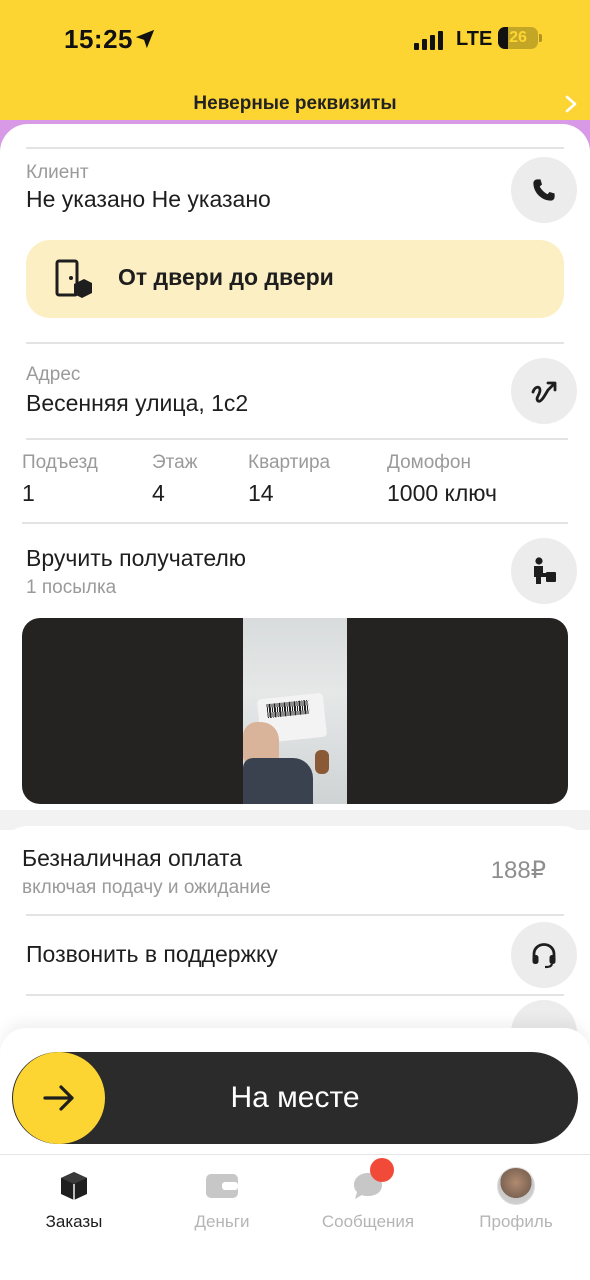 The image size is (590, 1280). I want to click on location-arrow-icon, so click(145, 39).